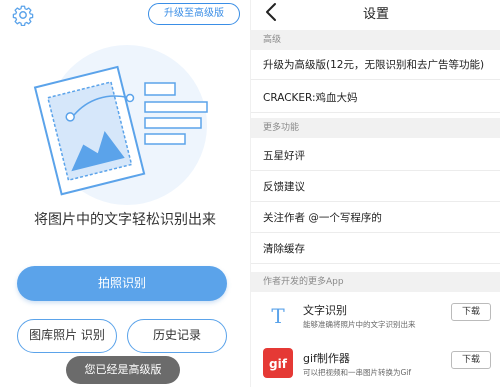  What do you see at coordinates (375, 365) in the screenshot?
I see `app-item: gif gif制作器 可以把视频和一串图片转换为Gif 下载` at bounding box center [375, 365].